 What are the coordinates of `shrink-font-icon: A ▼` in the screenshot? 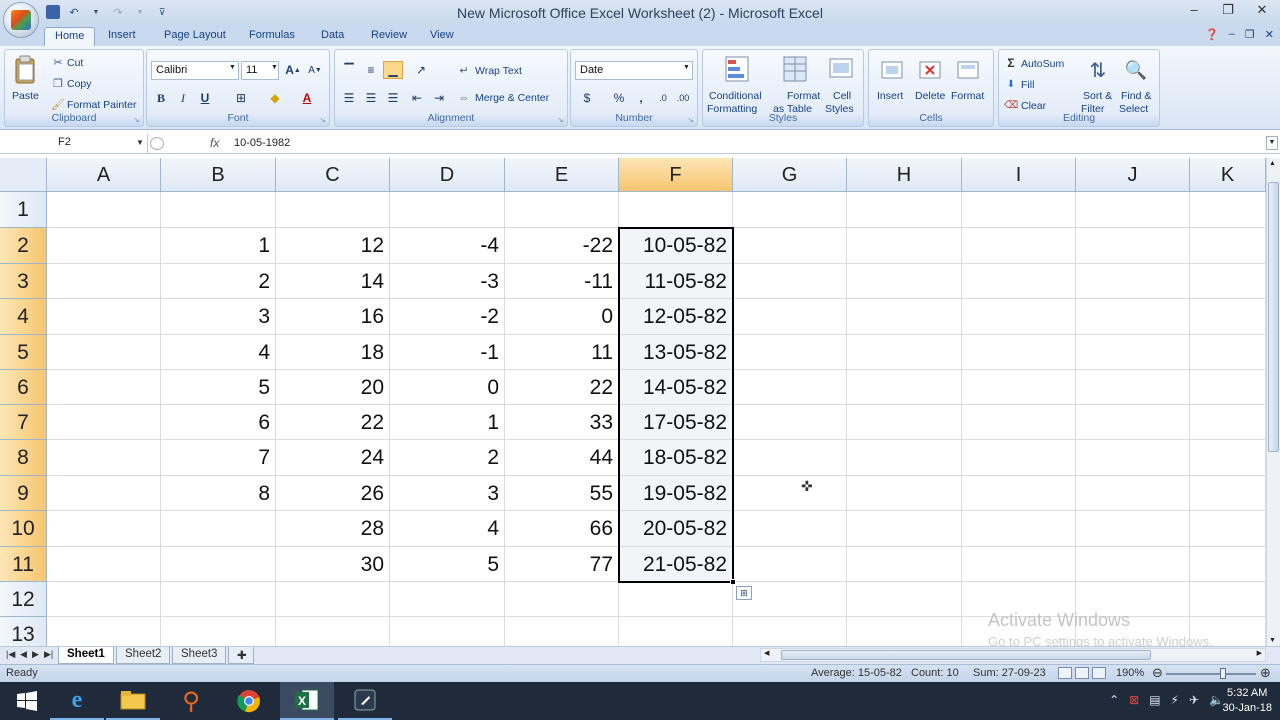 It's located at (315, 70).